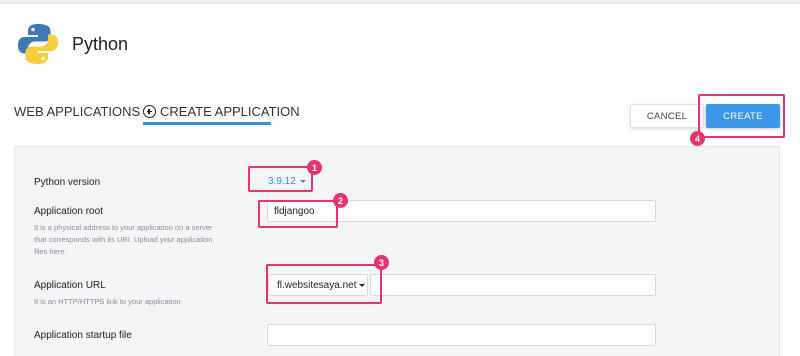 The width and height of the screenshot is (800, 356). What do you see at coordinates (149, 111) in the screenshot?
I see `plus-circle-icon` at bounding box center [149, 111].